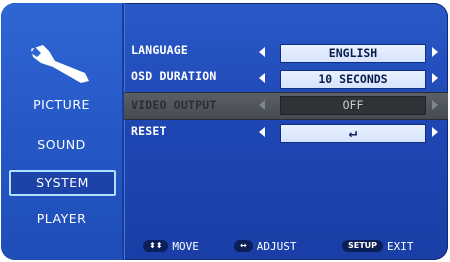 This screenshot has width=450, height=262. I want to click on footer-adjust: ↔ ADJUST, so click(265, 246).